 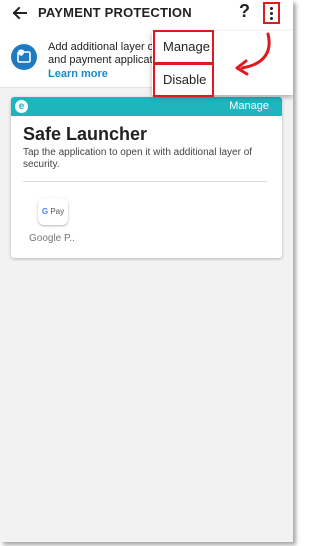 What do you see at coordinates (78, 74) in the screenshot?
I see `learn-more-link: Learn more` at bounding box center [78, 74].